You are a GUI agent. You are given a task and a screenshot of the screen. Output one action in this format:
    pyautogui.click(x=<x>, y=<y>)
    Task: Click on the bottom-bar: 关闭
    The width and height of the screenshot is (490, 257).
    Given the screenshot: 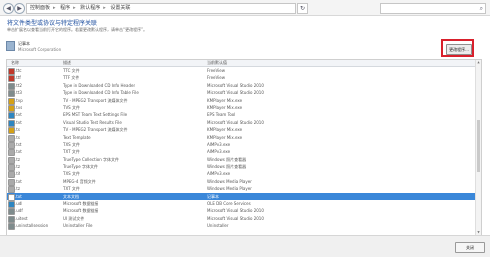 What is the action you would take?
    pyautogui.click(x=245, y=246)
    